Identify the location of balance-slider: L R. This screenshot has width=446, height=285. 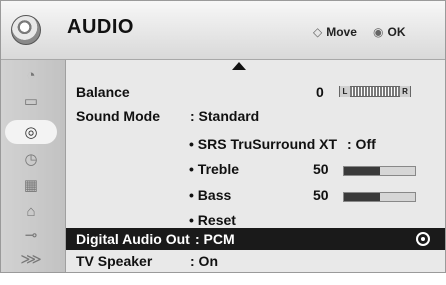
(375, 91).